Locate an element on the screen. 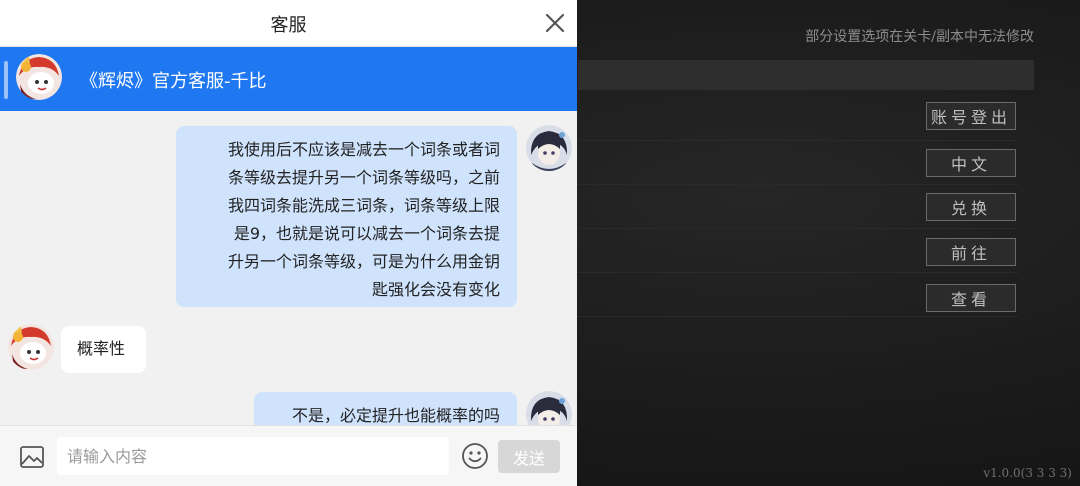 The width and height of the screenshot is (1080, 486). agent-name: 《辉烬》官方客服-千比 is located at coordinates (173, 81).